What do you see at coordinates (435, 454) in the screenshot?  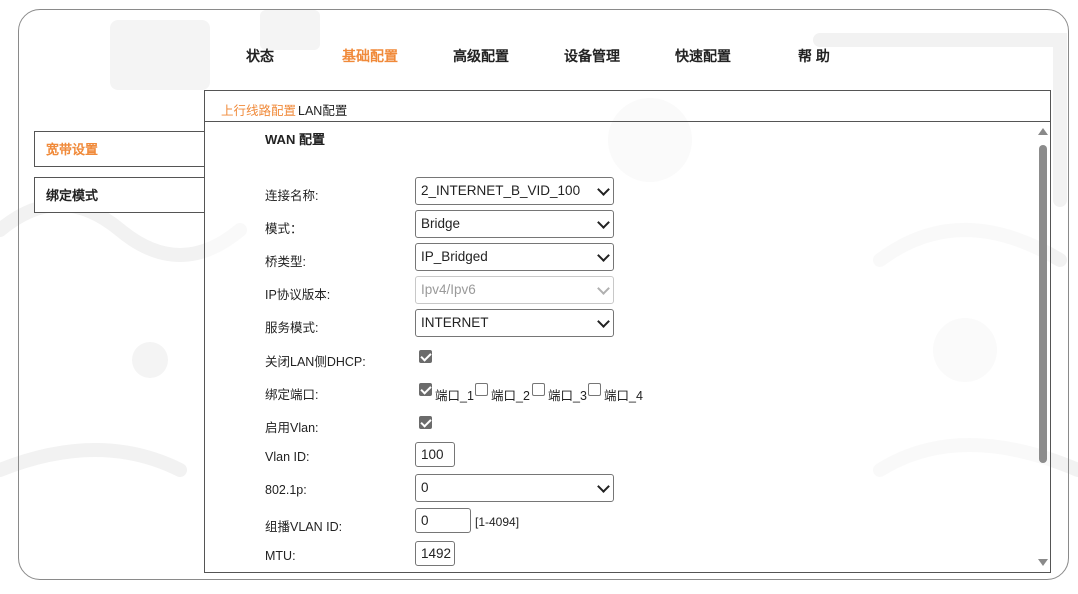 I see `vlan-id-input: 100` at bounding box center [435, 454].